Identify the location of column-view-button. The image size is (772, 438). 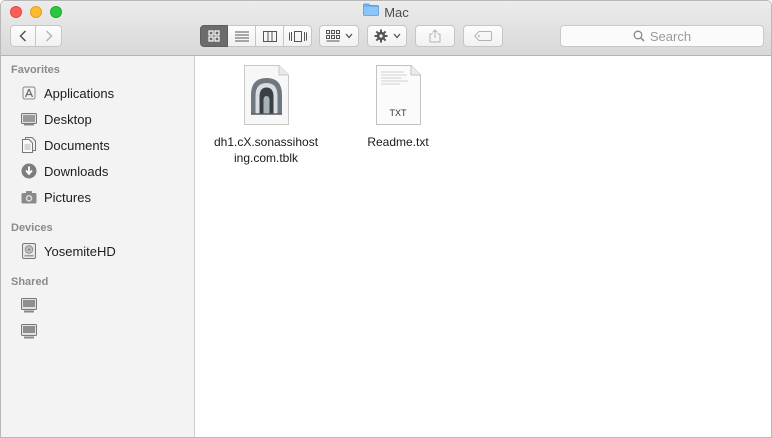
(270, 36).